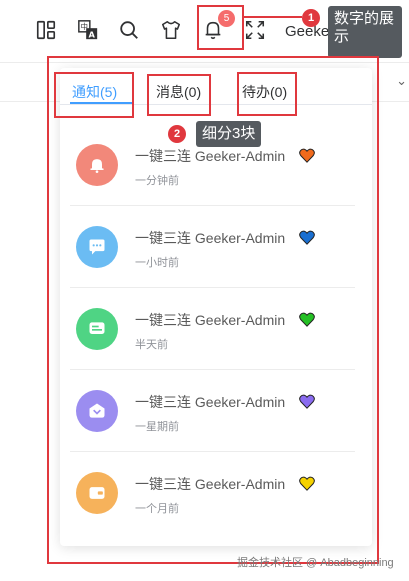 This screenshot has height=581, width=409. I want to click on svg-text: A, so click(91, 34).